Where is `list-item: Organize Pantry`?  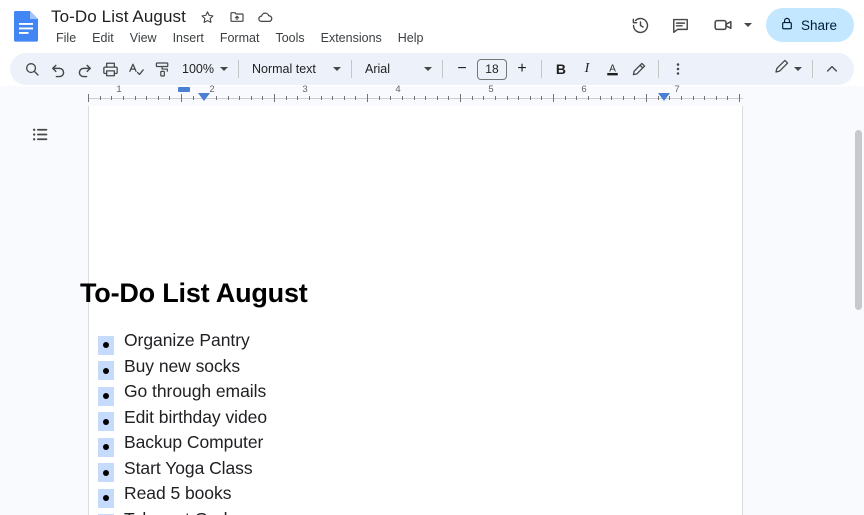 list-item: Organize Pantry is located at coordinates (196, 343).